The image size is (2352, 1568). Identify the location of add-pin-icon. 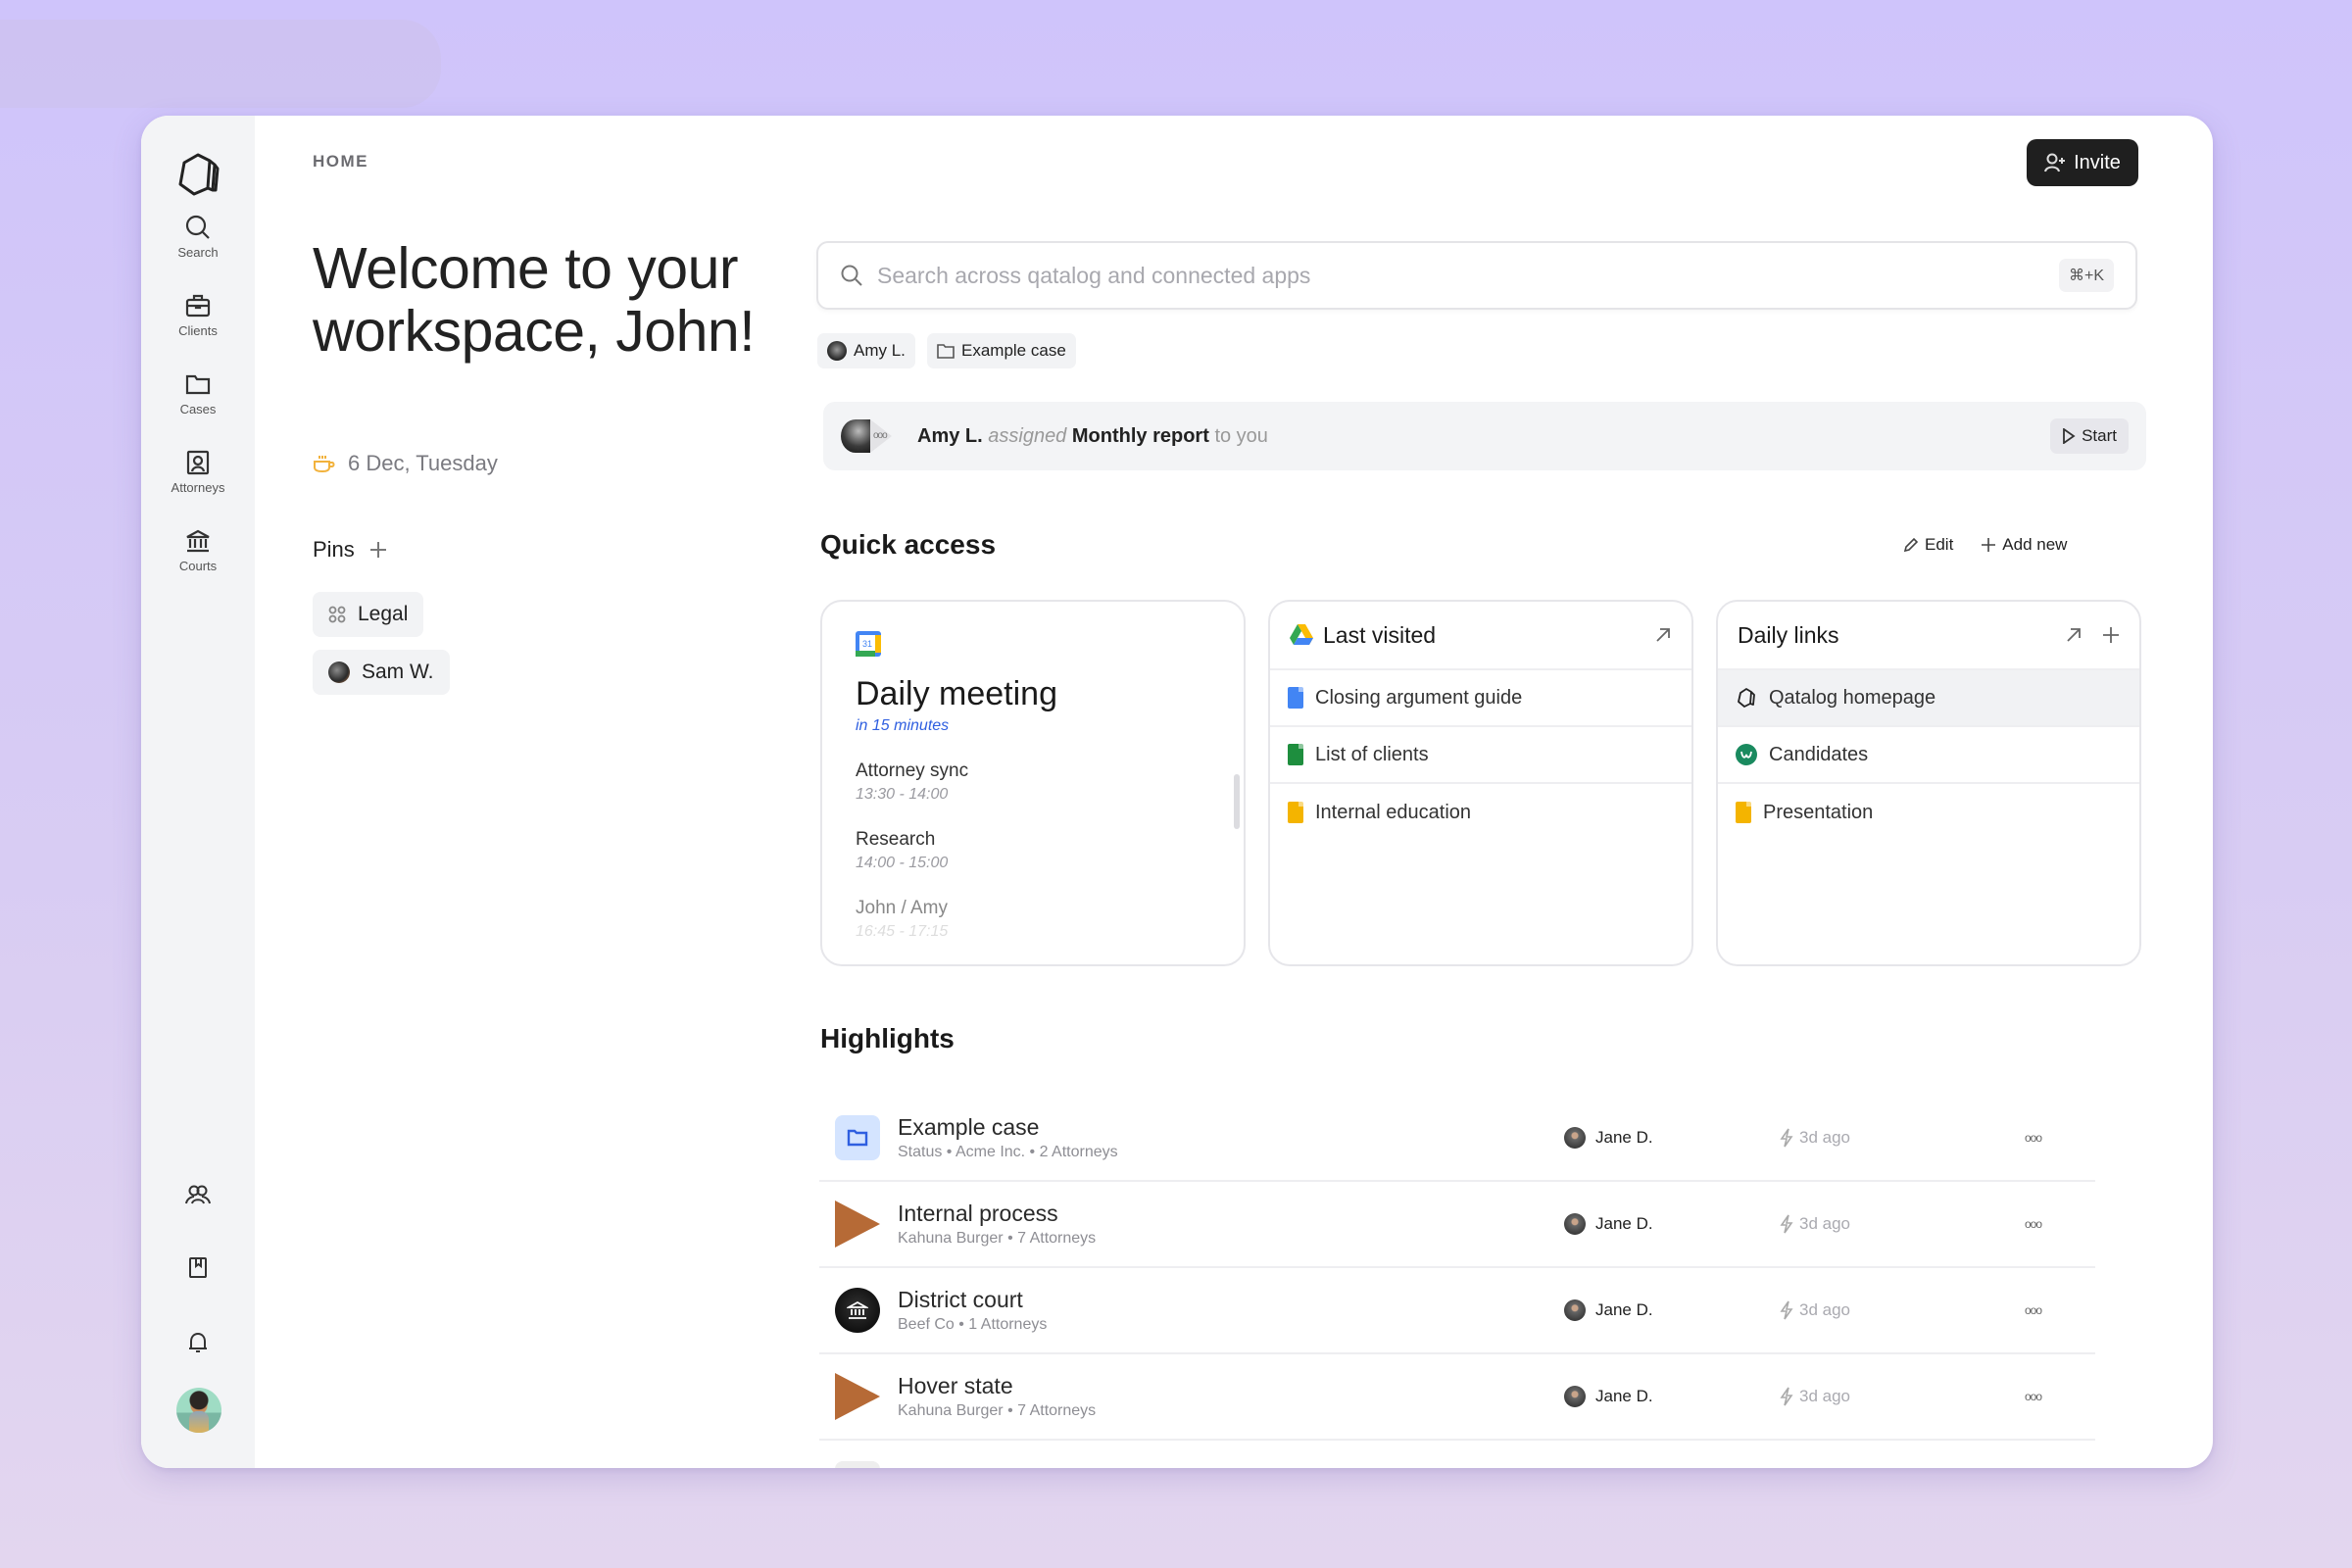
(378, 550).